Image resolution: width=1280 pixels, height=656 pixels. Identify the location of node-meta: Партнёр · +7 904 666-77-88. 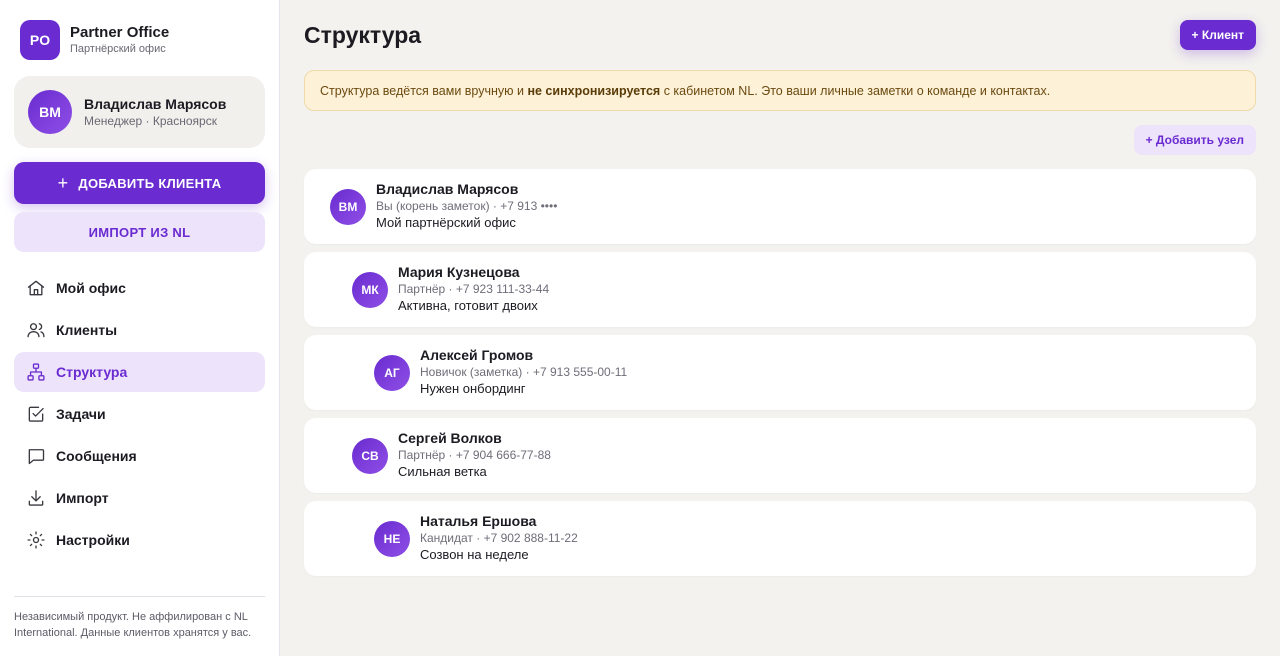
(474, 455).